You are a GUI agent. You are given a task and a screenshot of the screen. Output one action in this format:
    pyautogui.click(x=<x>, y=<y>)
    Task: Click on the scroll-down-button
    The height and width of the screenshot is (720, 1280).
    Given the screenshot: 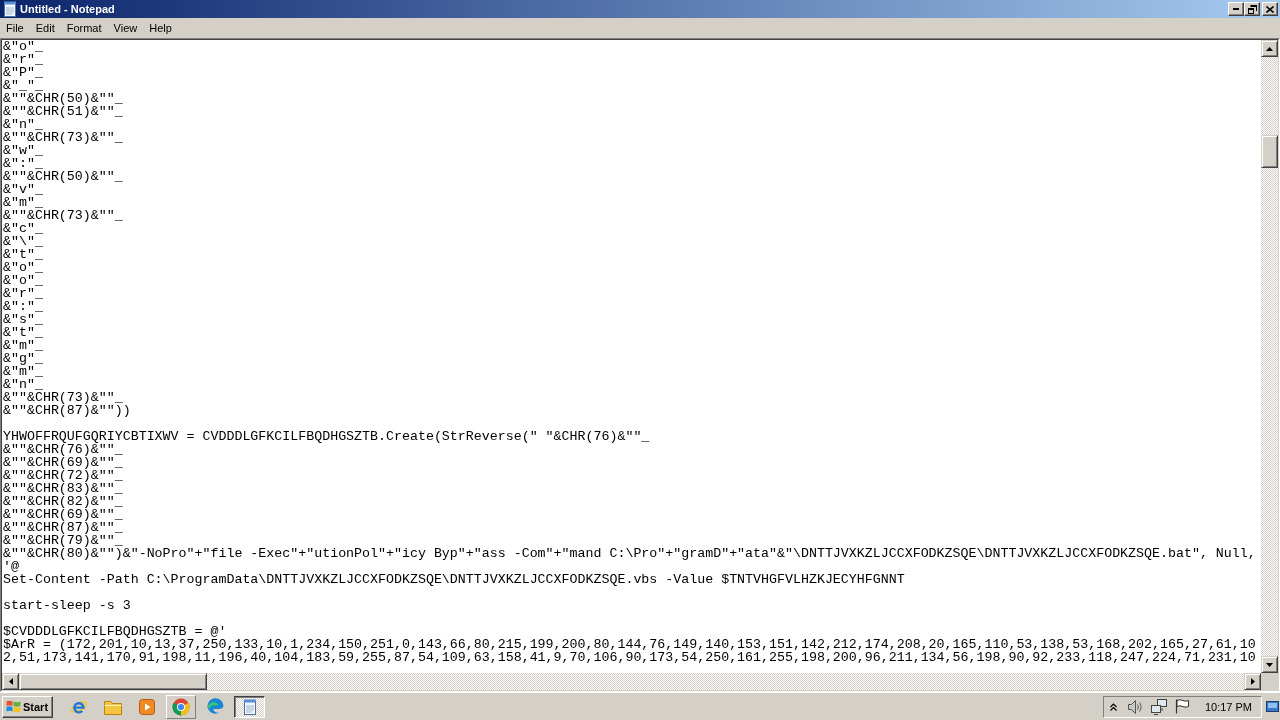 What is the action you would take?
    pyautogui.click(x=1269, y=664)
    